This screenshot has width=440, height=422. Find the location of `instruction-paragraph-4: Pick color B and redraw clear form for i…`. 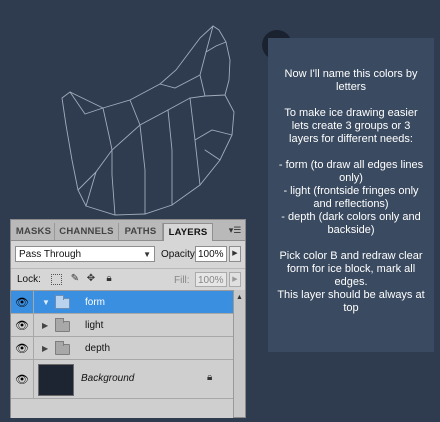

instruction-paragraph-4: Pick color B and redraw clear form for i… is located at coordinates (351, 282).